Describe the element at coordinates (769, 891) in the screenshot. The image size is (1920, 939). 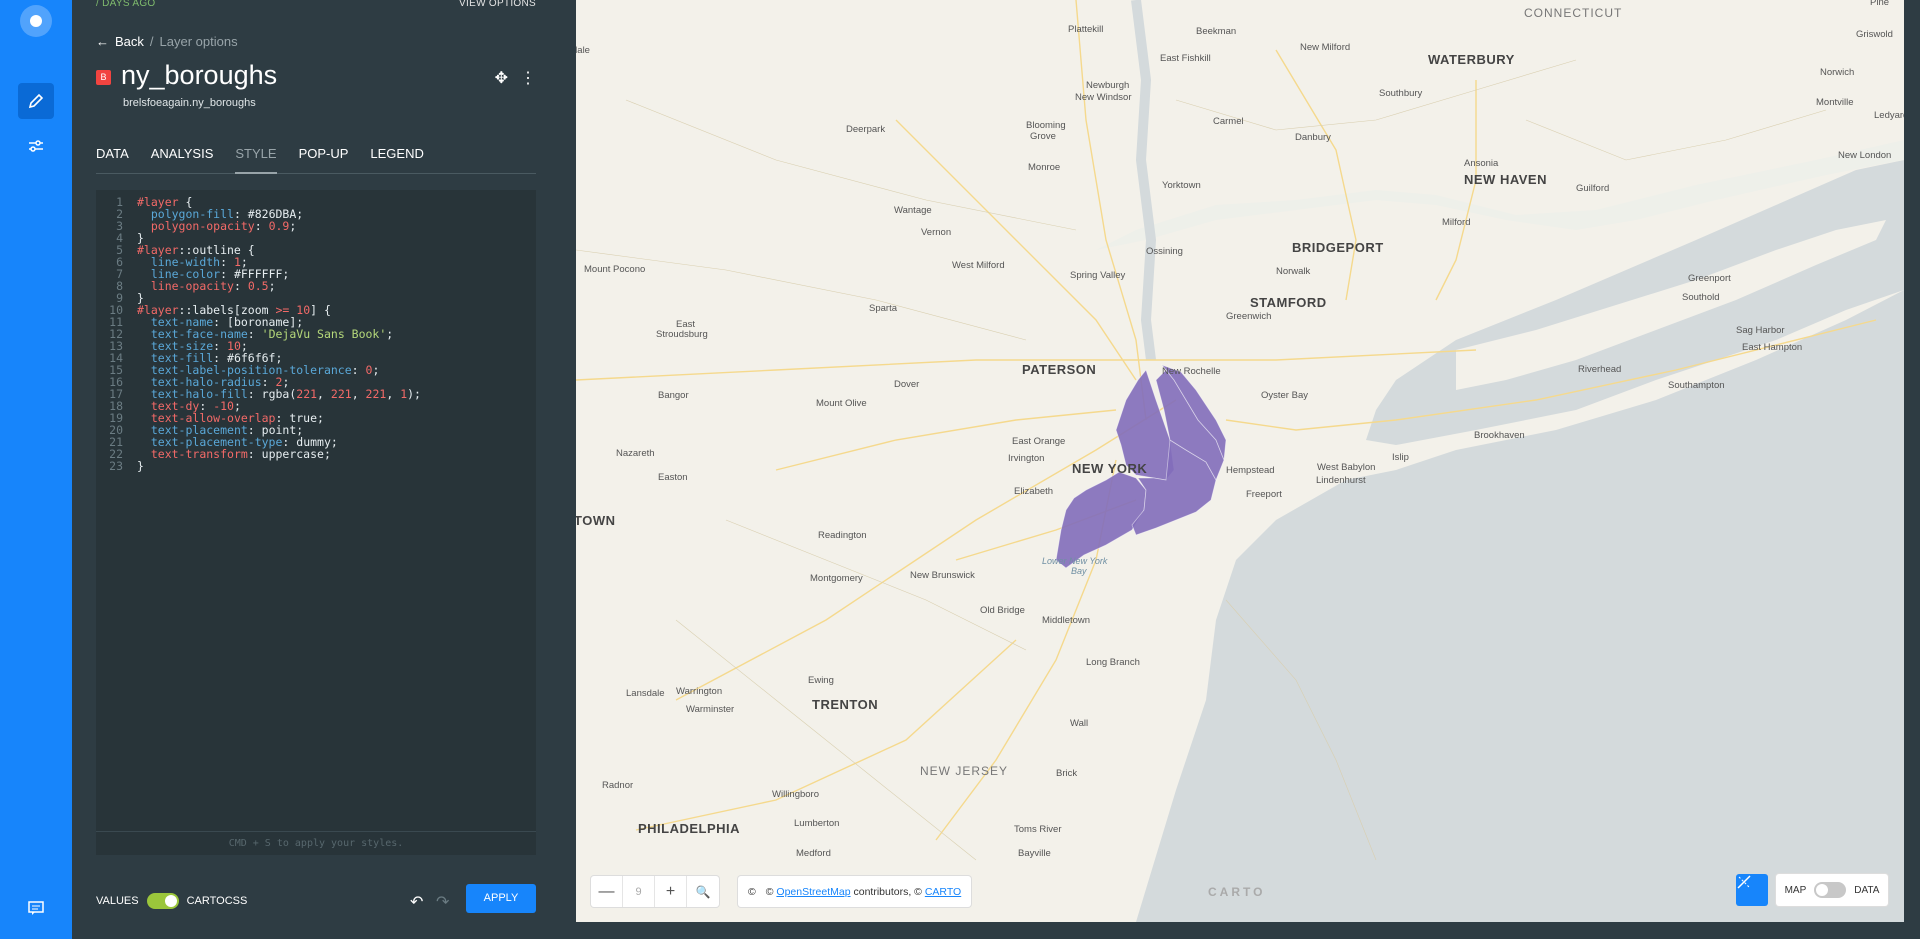
I see `attribution-copyright: ©` at that location.